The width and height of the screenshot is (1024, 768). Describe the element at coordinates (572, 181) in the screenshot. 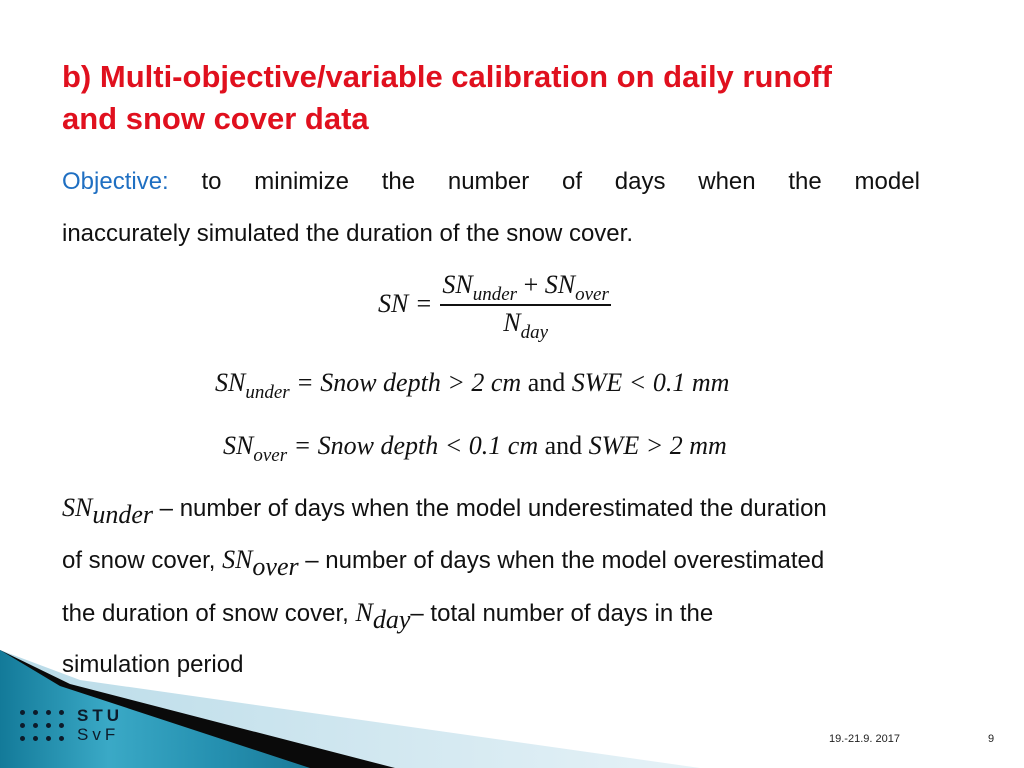

I see `objective-word: of` at that location.